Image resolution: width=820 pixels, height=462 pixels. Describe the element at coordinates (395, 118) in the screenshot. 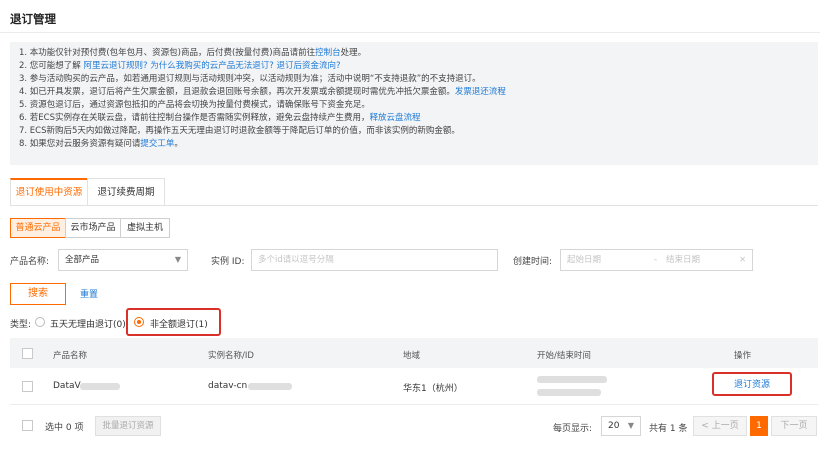

I see `notice-link: 释放云盘流程` at that location.